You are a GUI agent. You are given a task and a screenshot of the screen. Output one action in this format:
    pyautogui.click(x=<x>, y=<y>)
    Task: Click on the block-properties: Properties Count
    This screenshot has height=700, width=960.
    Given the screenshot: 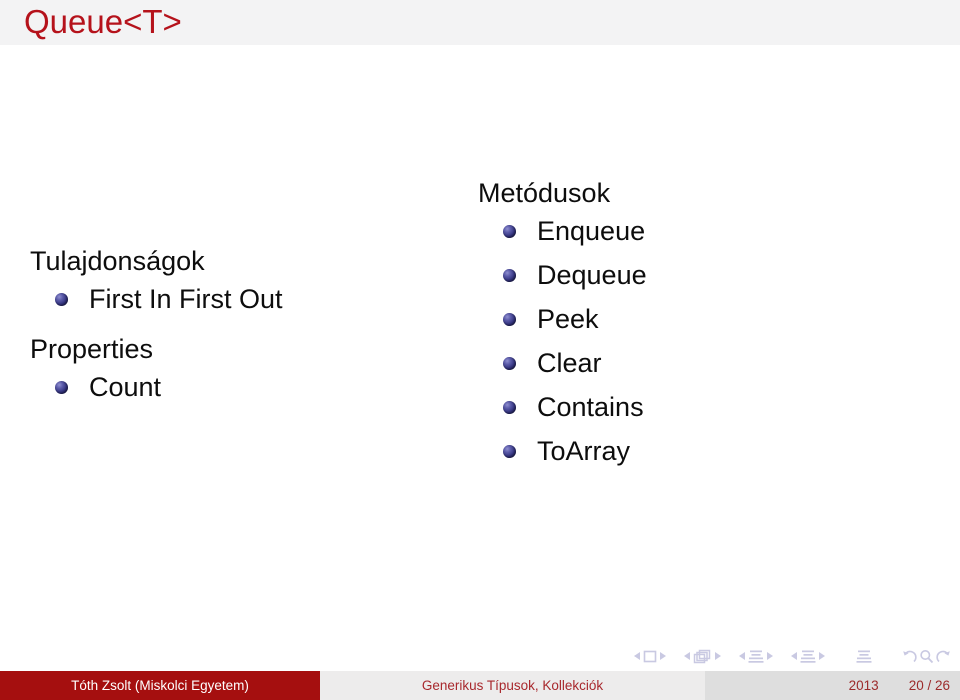 What is the action you would take?
    pyautogui.click(x=95, y=371)
    